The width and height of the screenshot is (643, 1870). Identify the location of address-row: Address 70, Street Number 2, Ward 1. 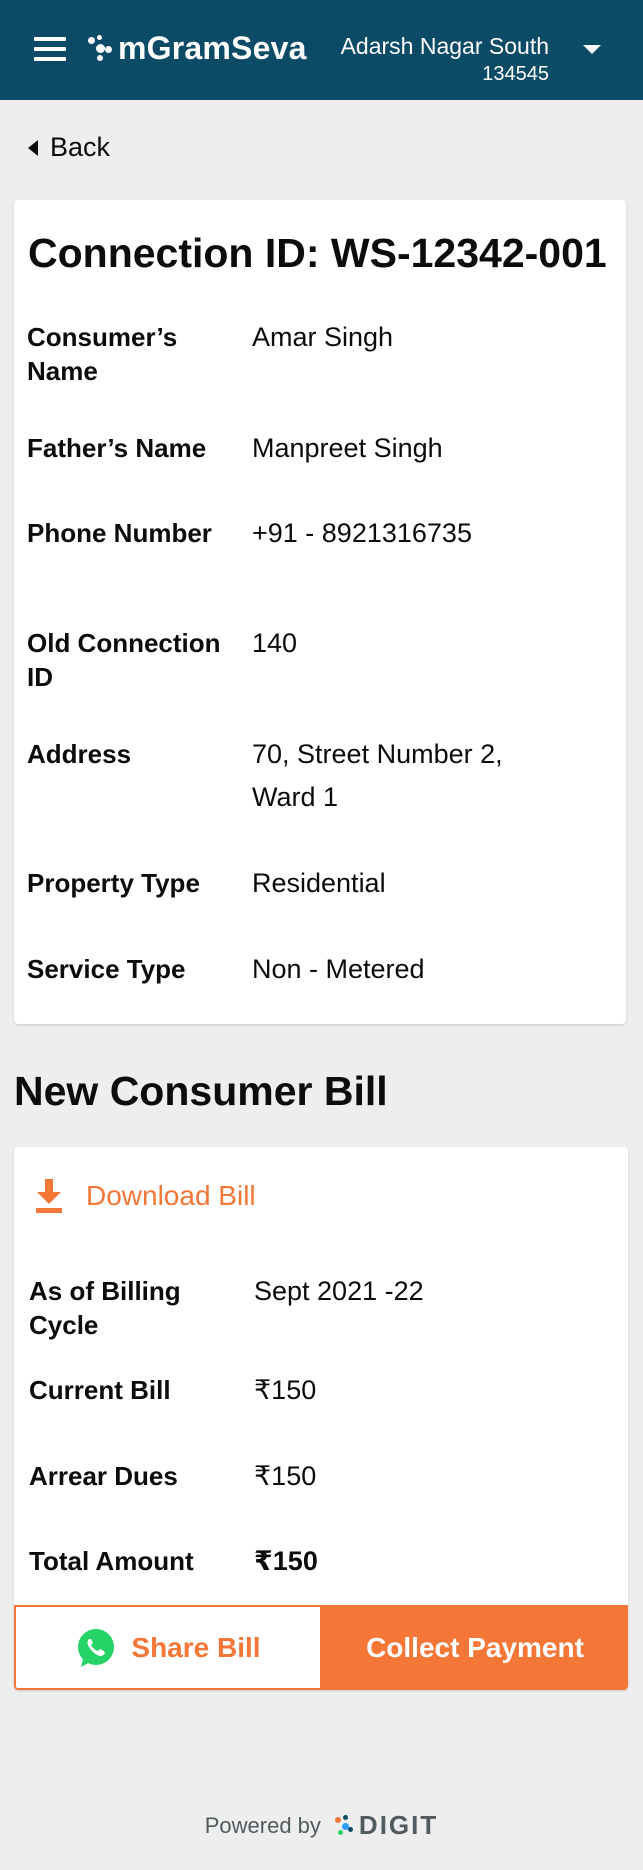
(322, 778).